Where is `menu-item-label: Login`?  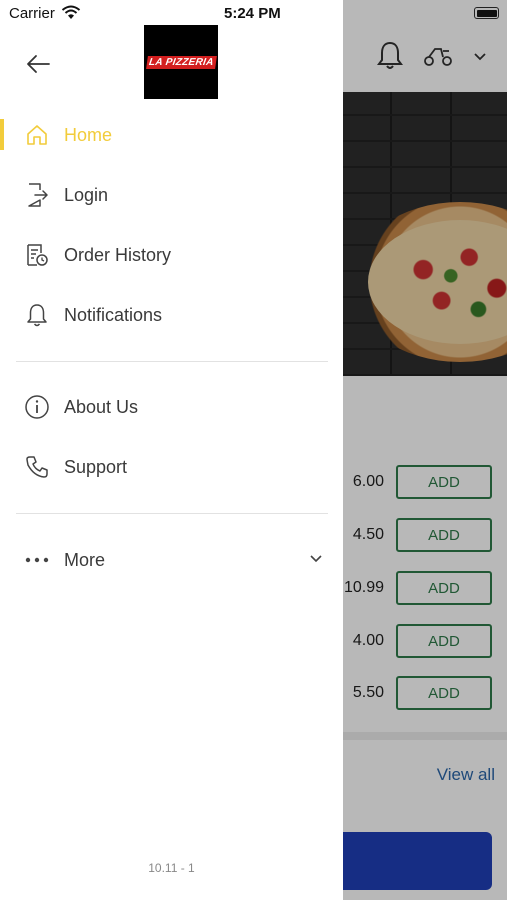
menu-item-label: Login is located at coordinates (86, 194).